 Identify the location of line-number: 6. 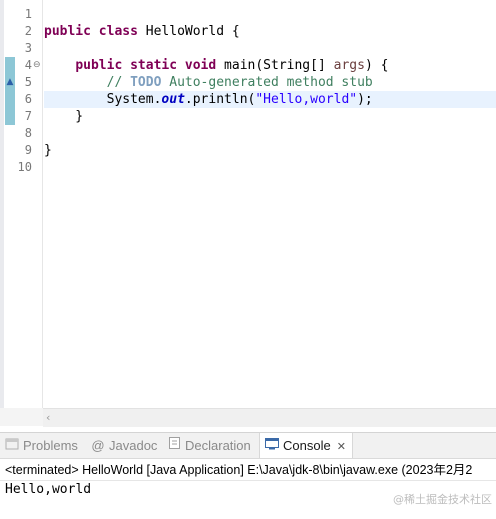
(28, 99).